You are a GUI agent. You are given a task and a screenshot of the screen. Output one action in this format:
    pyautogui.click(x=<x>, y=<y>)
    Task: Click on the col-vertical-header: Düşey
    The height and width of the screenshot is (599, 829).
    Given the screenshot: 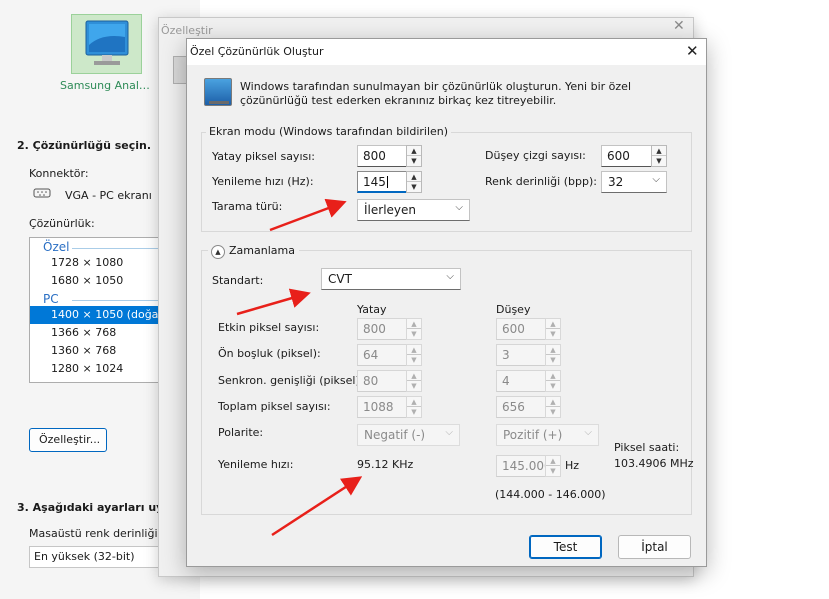 What is the action you would take?
    pyautogui.click(x=513, y=309)
    